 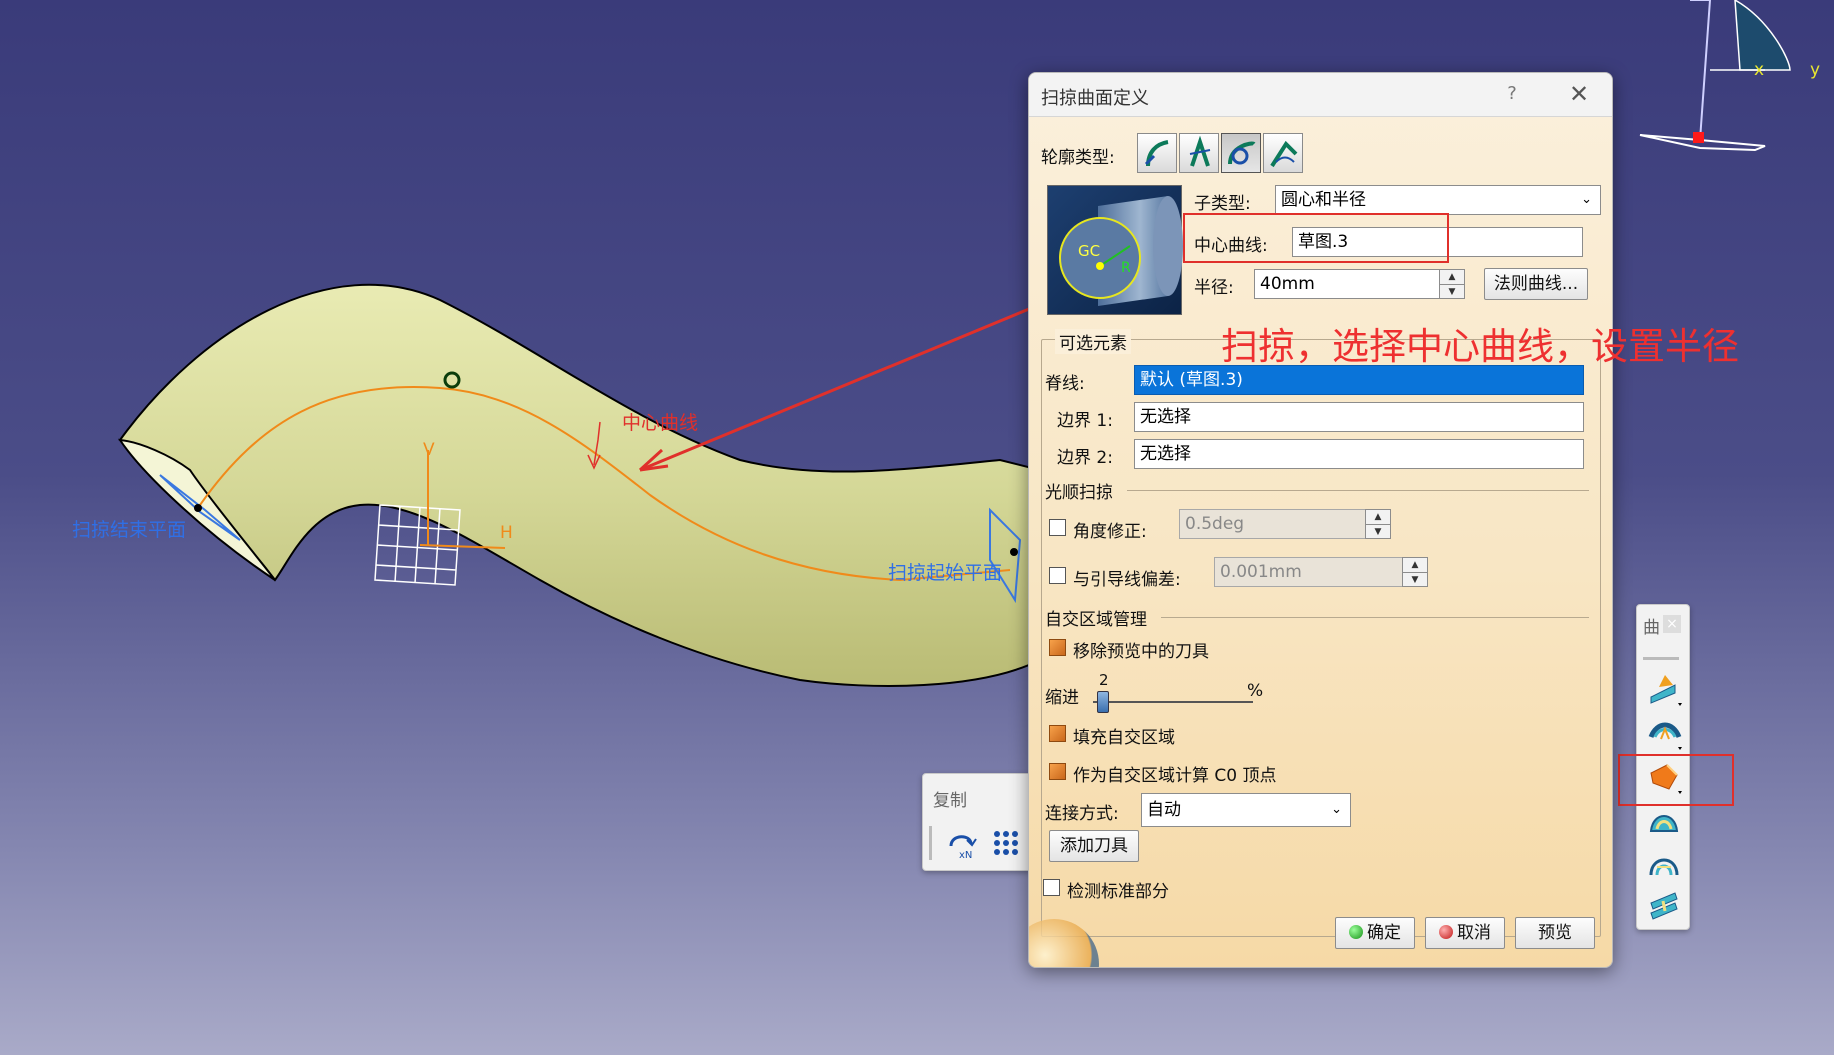 What do you see at coordinates (1082, 814) in the screenshot?
I see `connect-mode-label: 连接方式:` at bounding box center [1082, 814].